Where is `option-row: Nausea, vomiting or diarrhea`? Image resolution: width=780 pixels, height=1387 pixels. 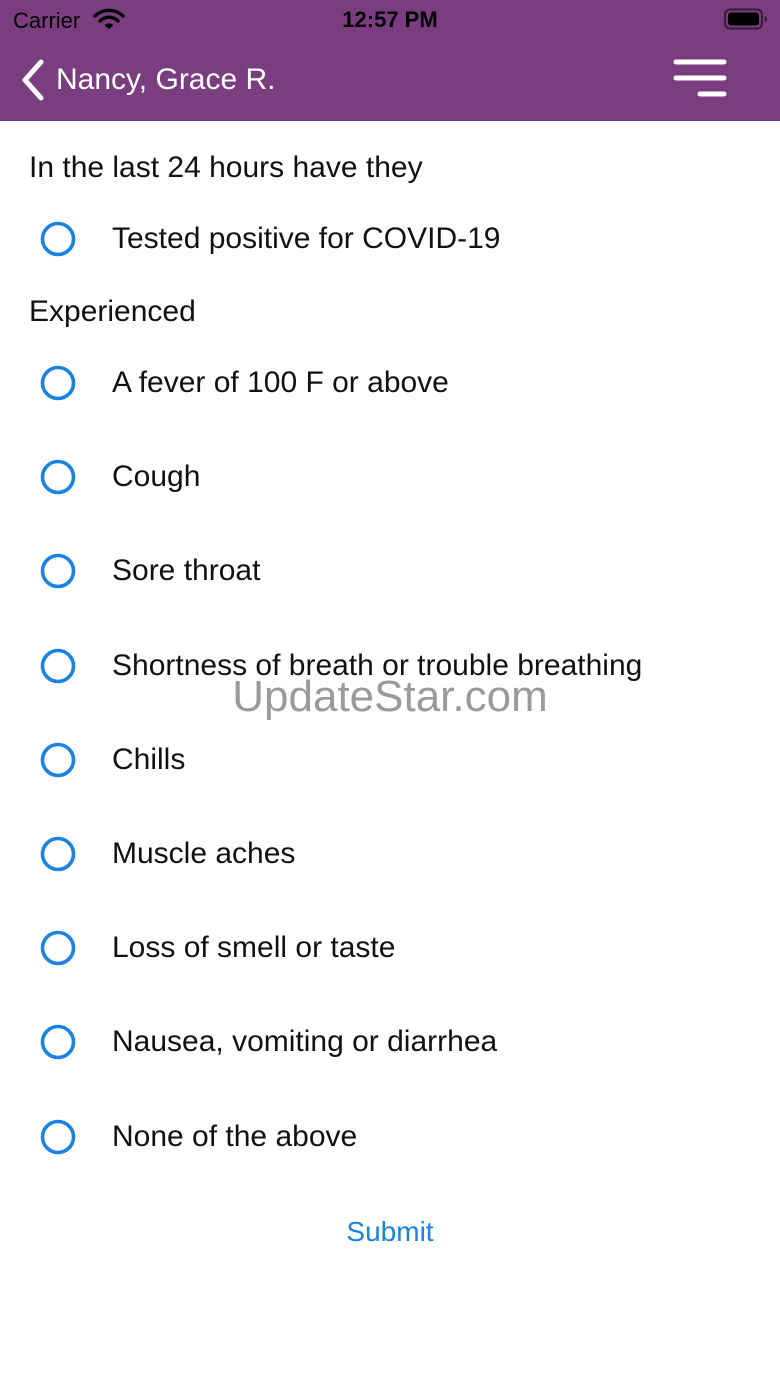 option-row: Nausea, vomiting or diarrhea is located at coordinates (388, 1042).